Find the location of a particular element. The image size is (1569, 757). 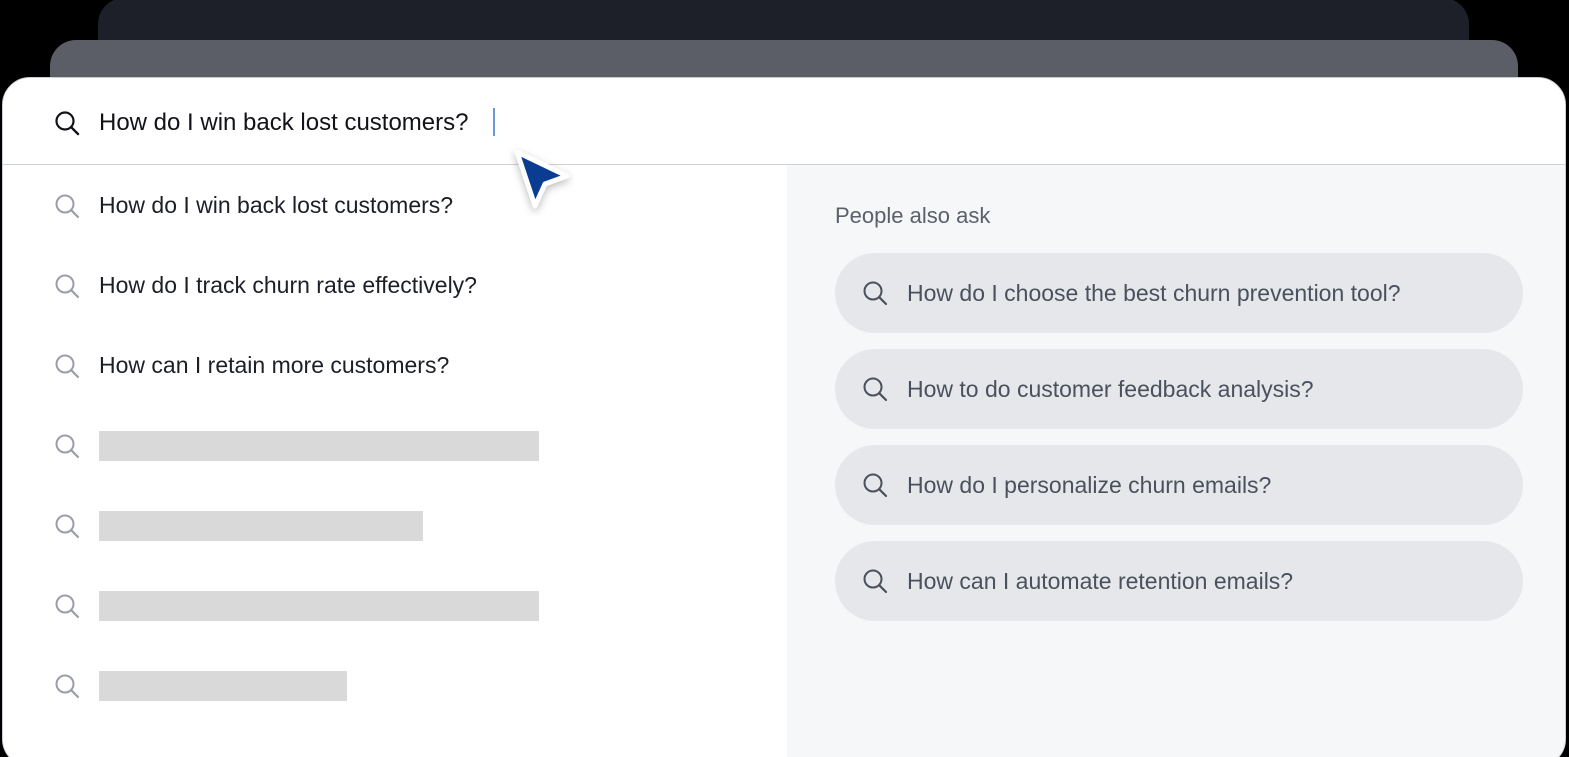

search-input: How do I win back lost customers? is located at coordinates (283, 123).